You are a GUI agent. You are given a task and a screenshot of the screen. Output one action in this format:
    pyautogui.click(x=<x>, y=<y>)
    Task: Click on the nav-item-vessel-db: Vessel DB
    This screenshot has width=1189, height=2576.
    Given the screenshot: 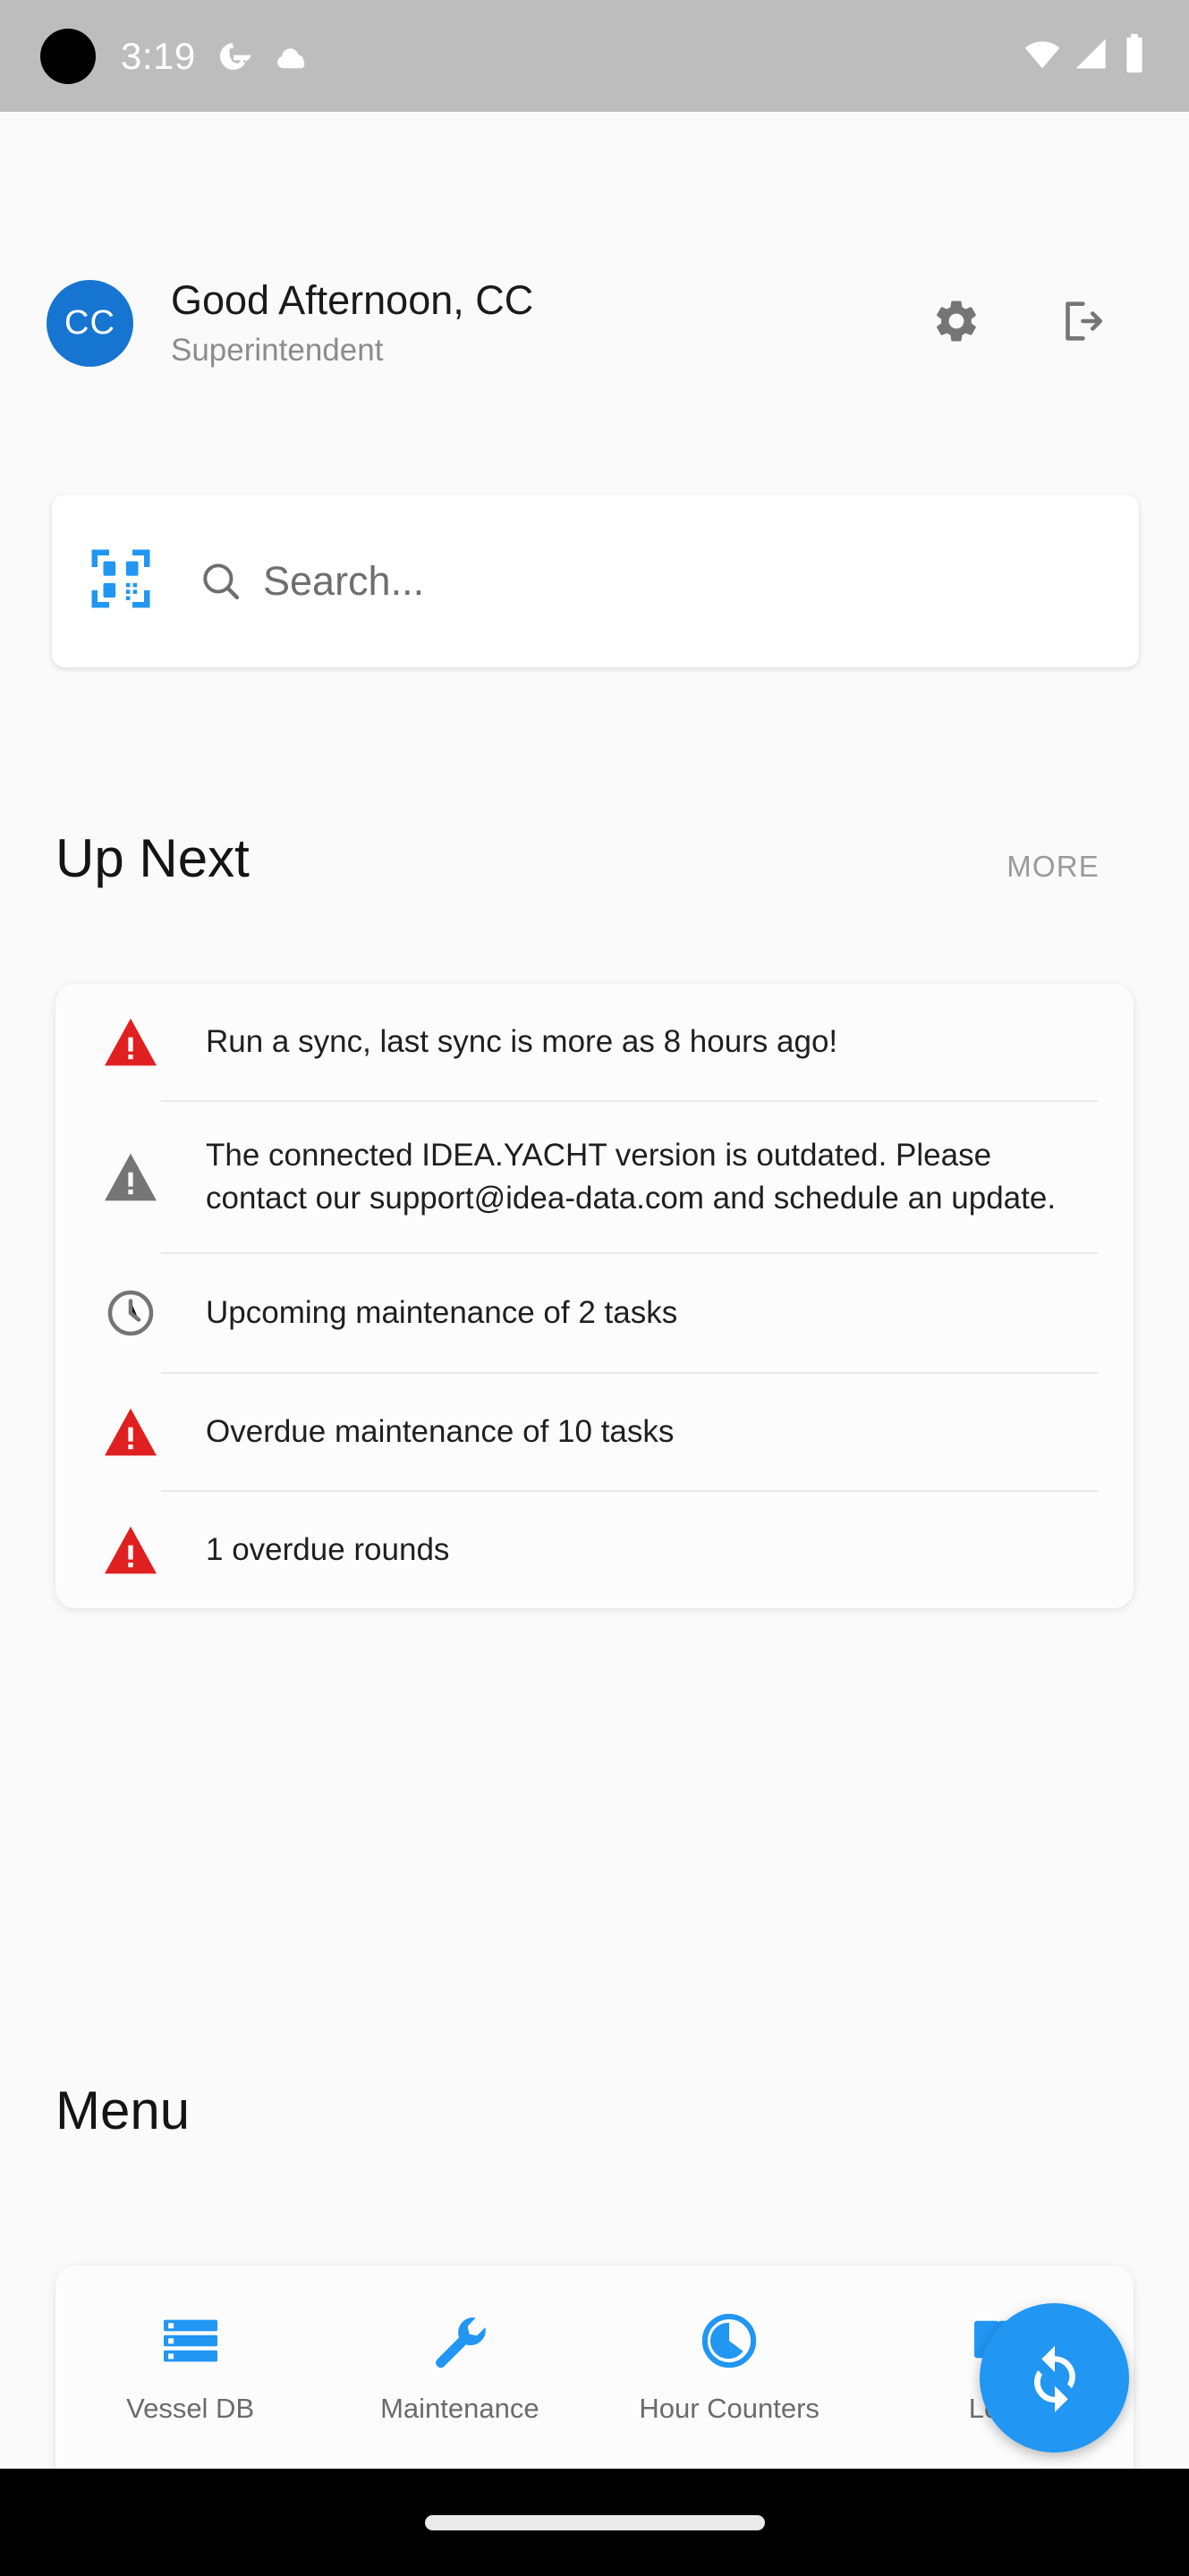 What is the action you would take?
    pyautogui.click(x=190, y=2367)
    